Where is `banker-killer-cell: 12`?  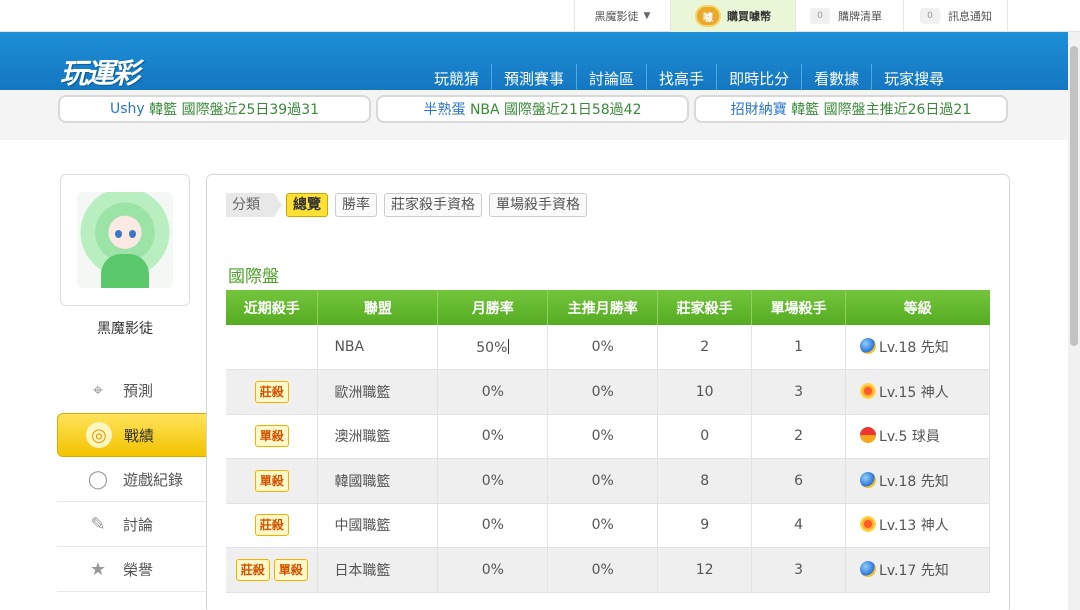 banker-killer-cell: 12 is located at coordinates (705, 570).